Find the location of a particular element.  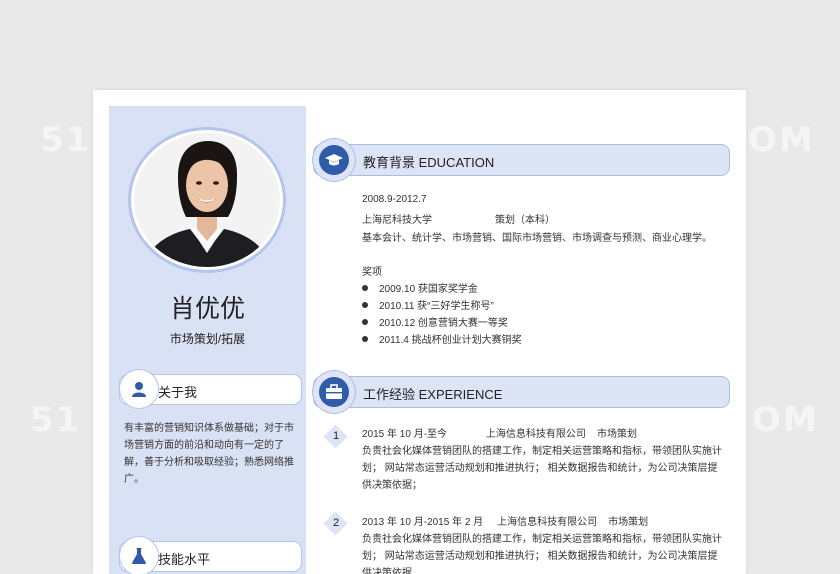

award-text: 2009.10 获国家奖学金 is located at coordinates (428, 289).